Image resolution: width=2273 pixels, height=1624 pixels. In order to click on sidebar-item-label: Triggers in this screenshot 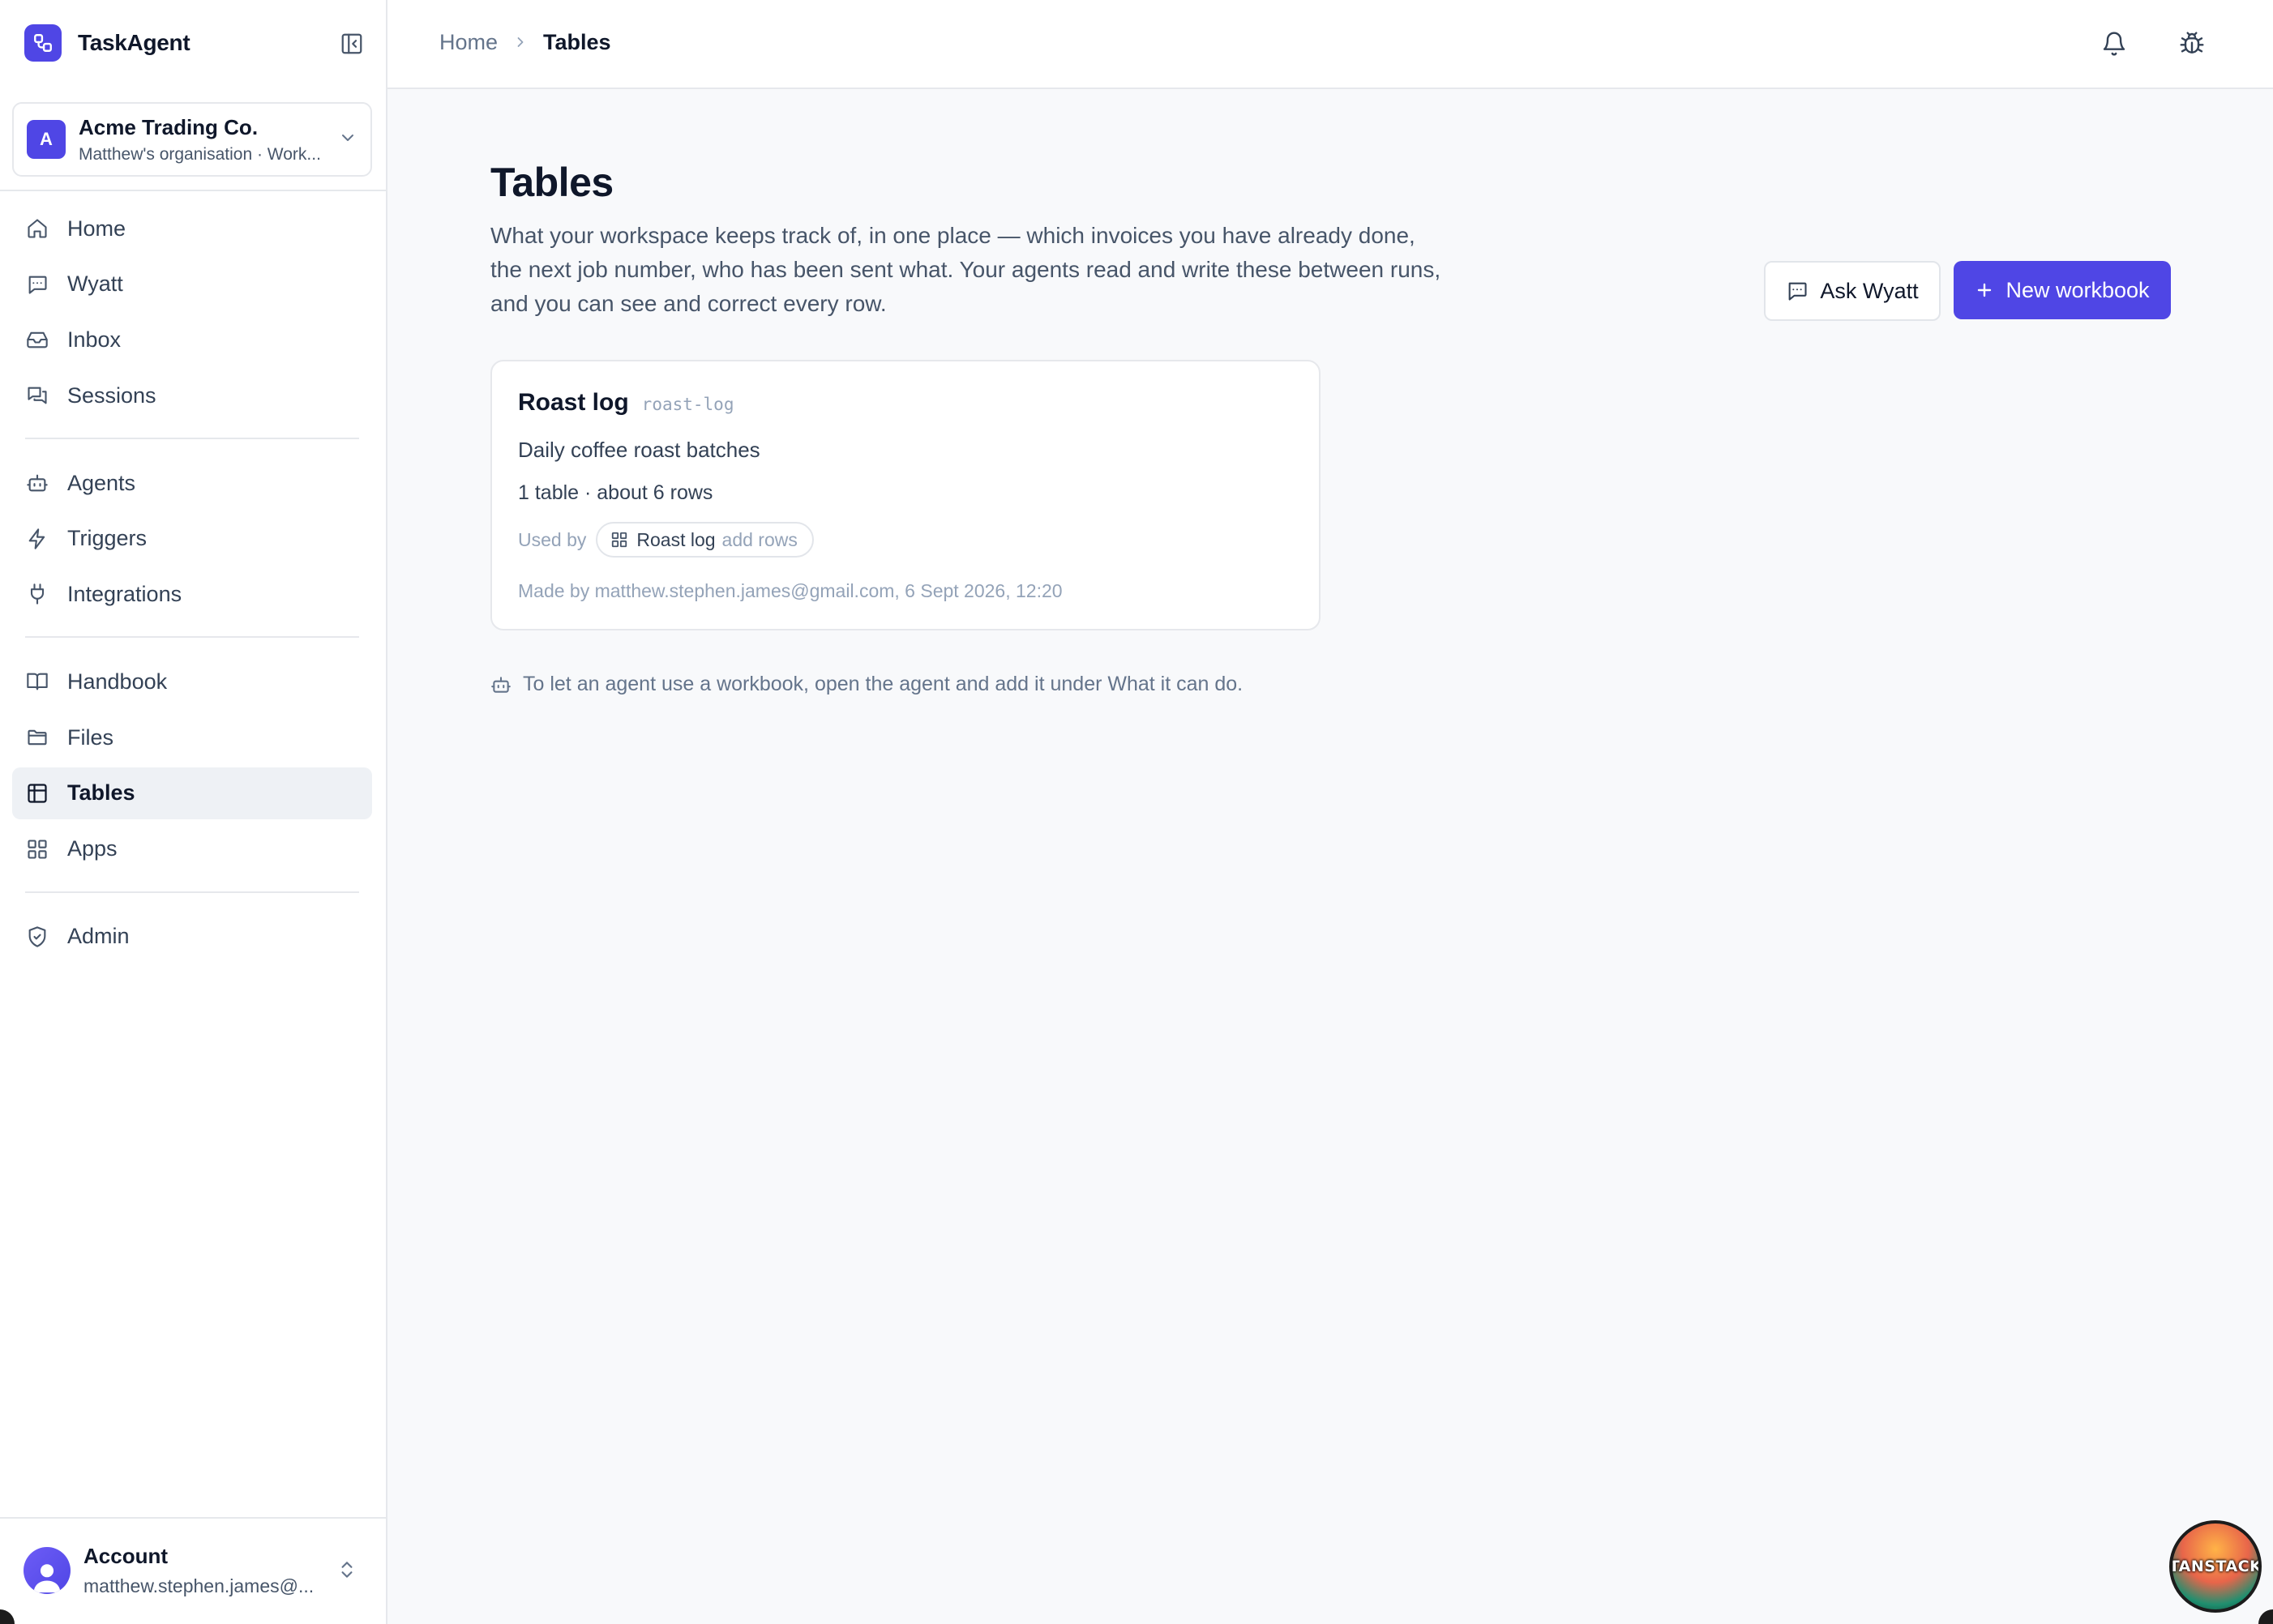, I will do `click(108, 538)`.